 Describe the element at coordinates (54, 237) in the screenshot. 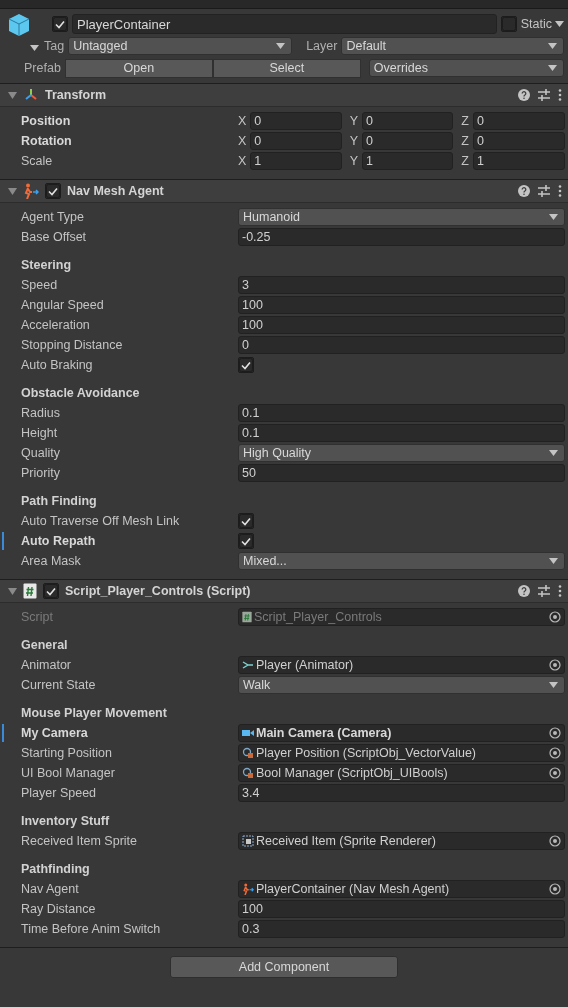

I see `field-label: Base Offset` at that location.